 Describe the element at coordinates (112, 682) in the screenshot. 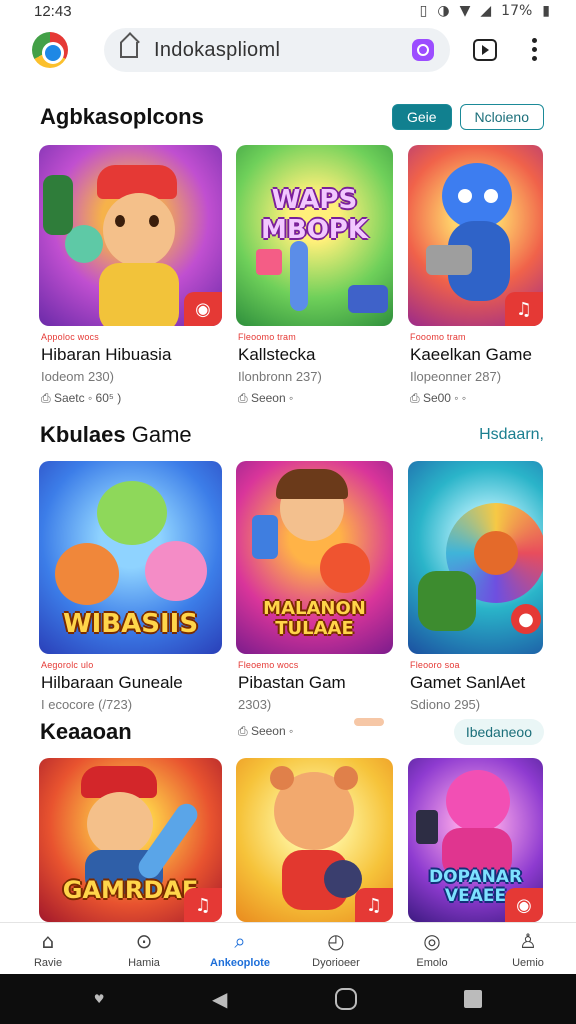

I see `card-title: Hilbaraan Guneale` at that location.